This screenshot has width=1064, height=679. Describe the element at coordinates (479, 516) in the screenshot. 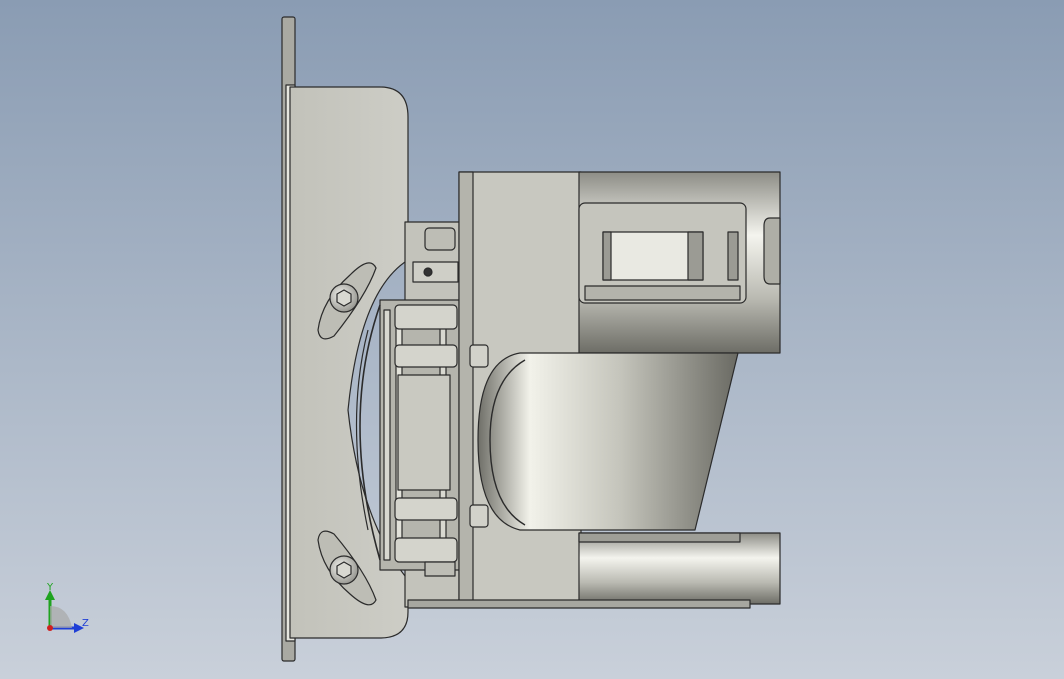

I see `stud-lower` at that location.